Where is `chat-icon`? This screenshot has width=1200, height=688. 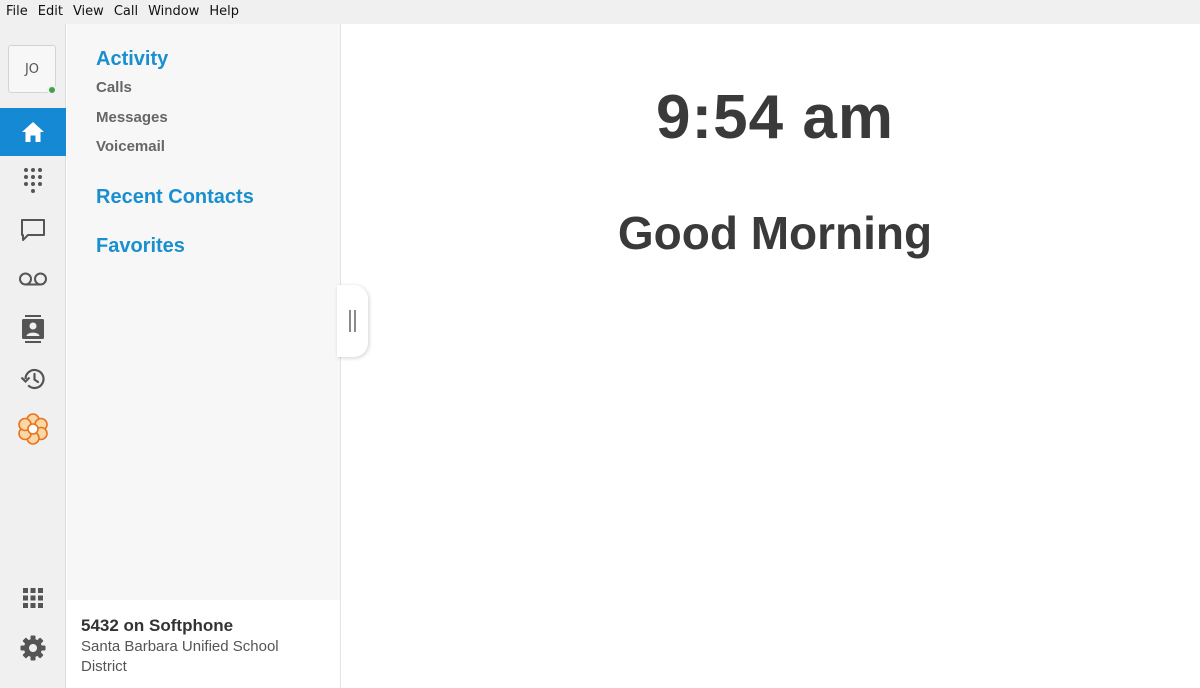
chat-icon is located at coordinates (33, 230).